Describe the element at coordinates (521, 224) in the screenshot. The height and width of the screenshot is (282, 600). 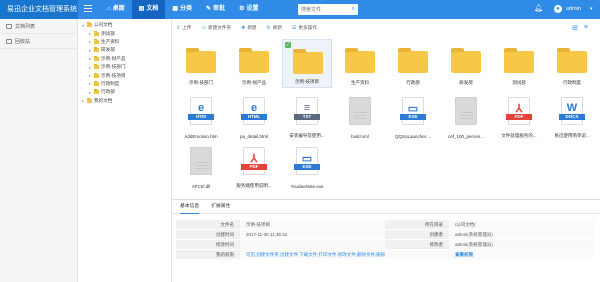
I see `prop-value: /公司文档/` at that location.